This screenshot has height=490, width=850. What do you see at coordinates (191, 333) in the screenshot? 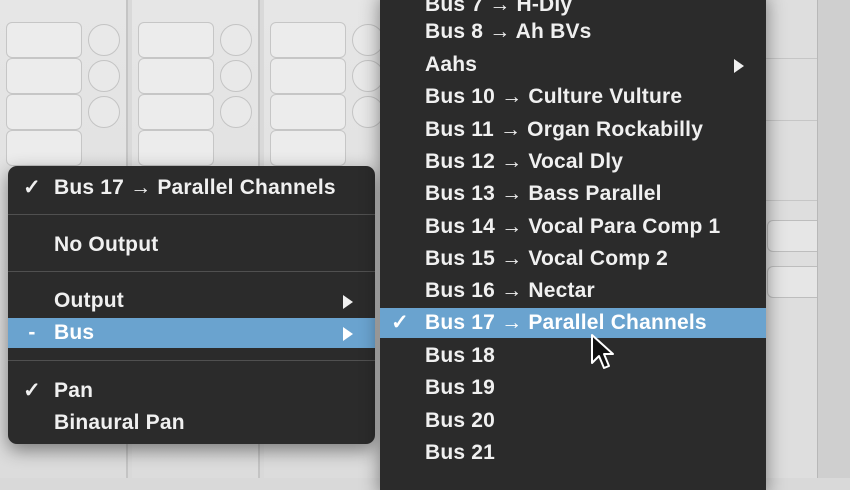
I see `menu-item-bus: - Bus` at bounding box center [191, 333].